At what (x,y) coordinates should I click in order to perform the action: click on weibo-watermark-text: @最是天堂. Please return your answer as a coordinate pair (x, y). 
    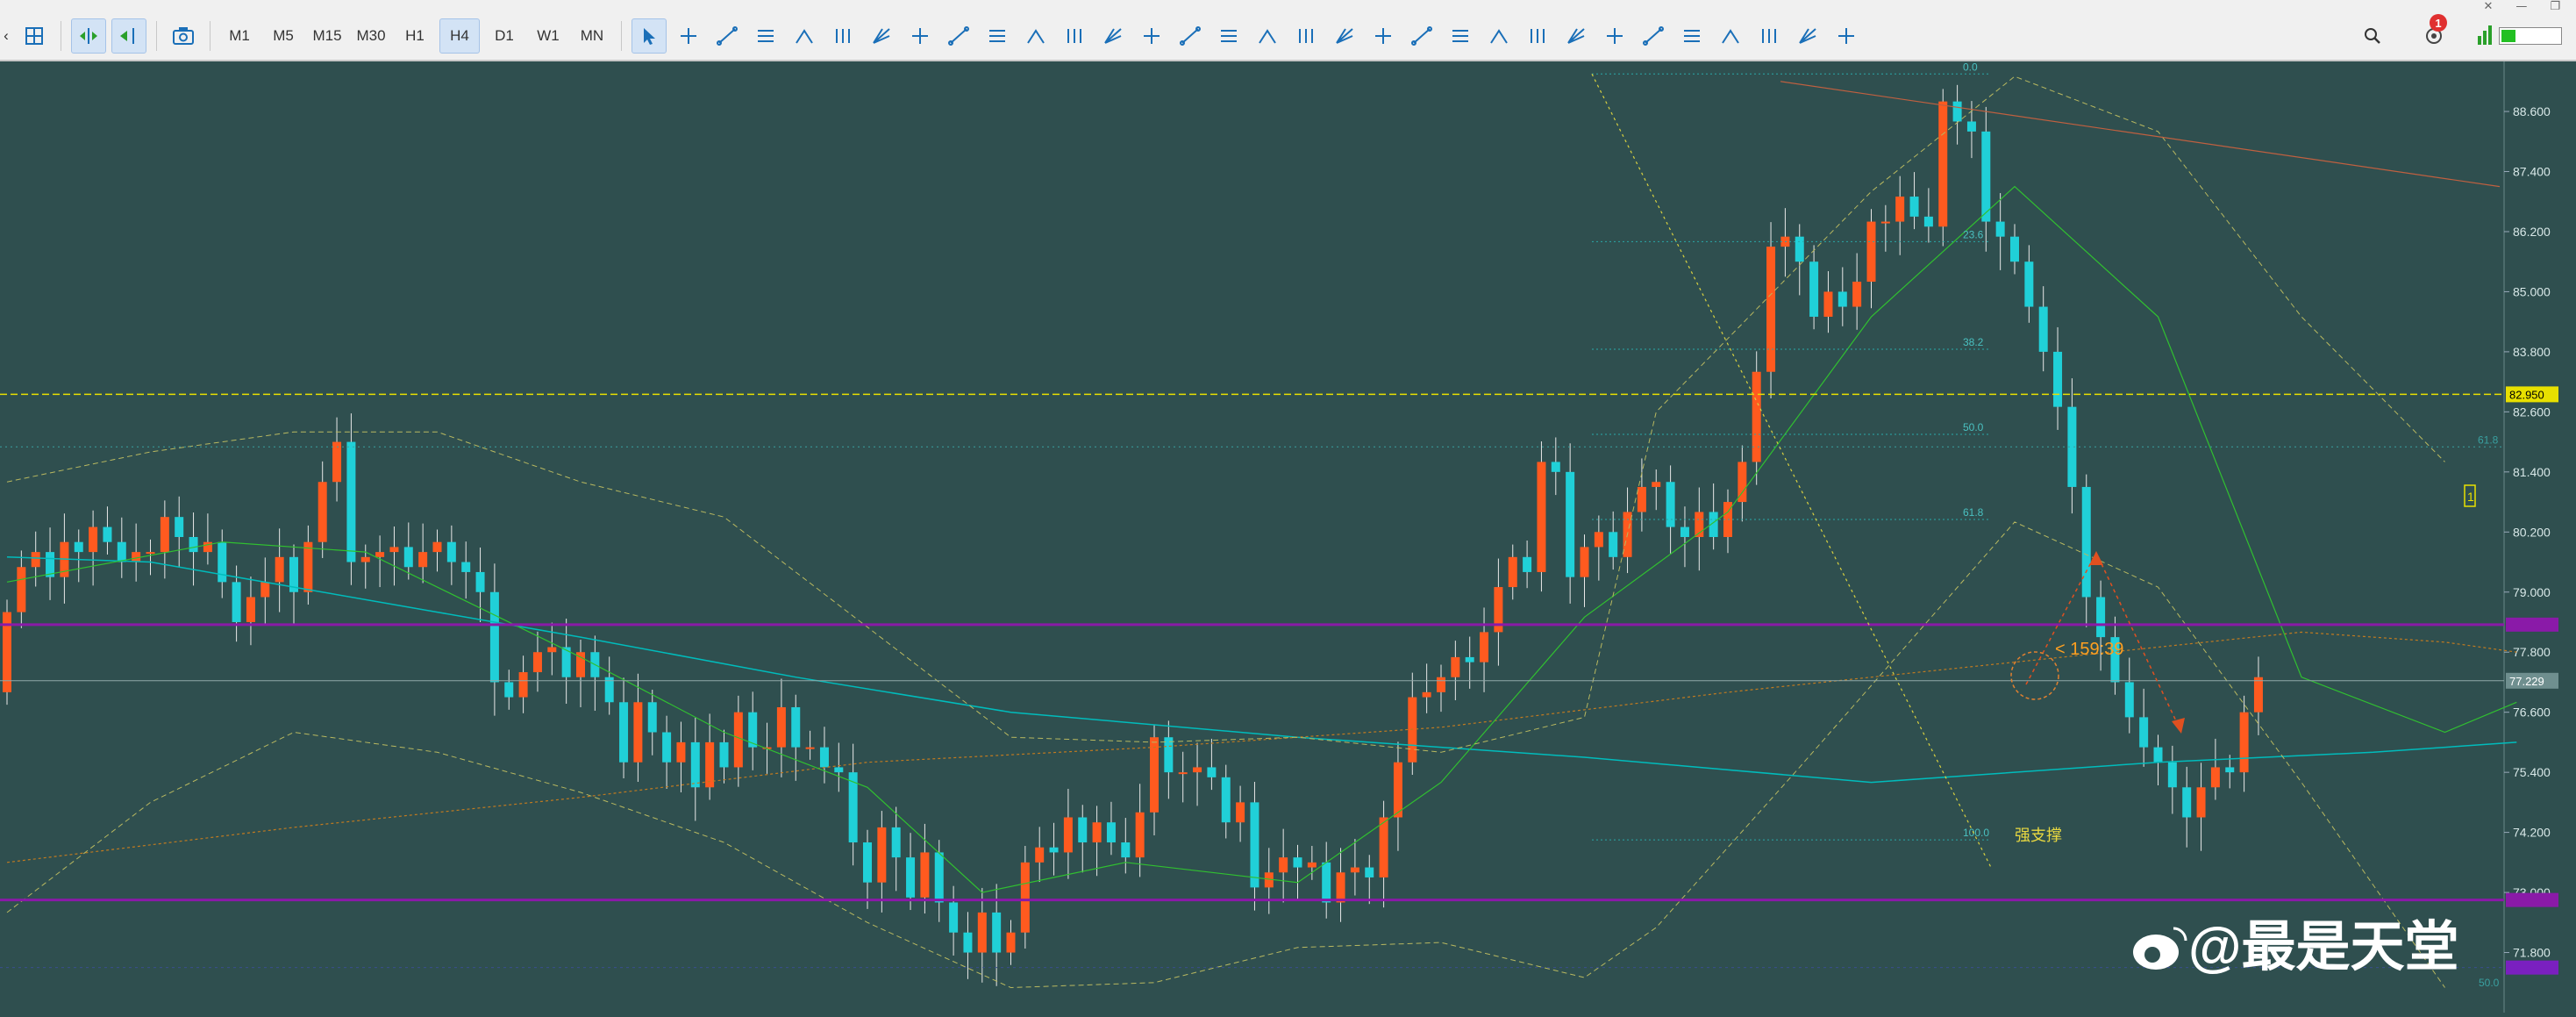
    Looking at the image, I should click on (2323, 948).